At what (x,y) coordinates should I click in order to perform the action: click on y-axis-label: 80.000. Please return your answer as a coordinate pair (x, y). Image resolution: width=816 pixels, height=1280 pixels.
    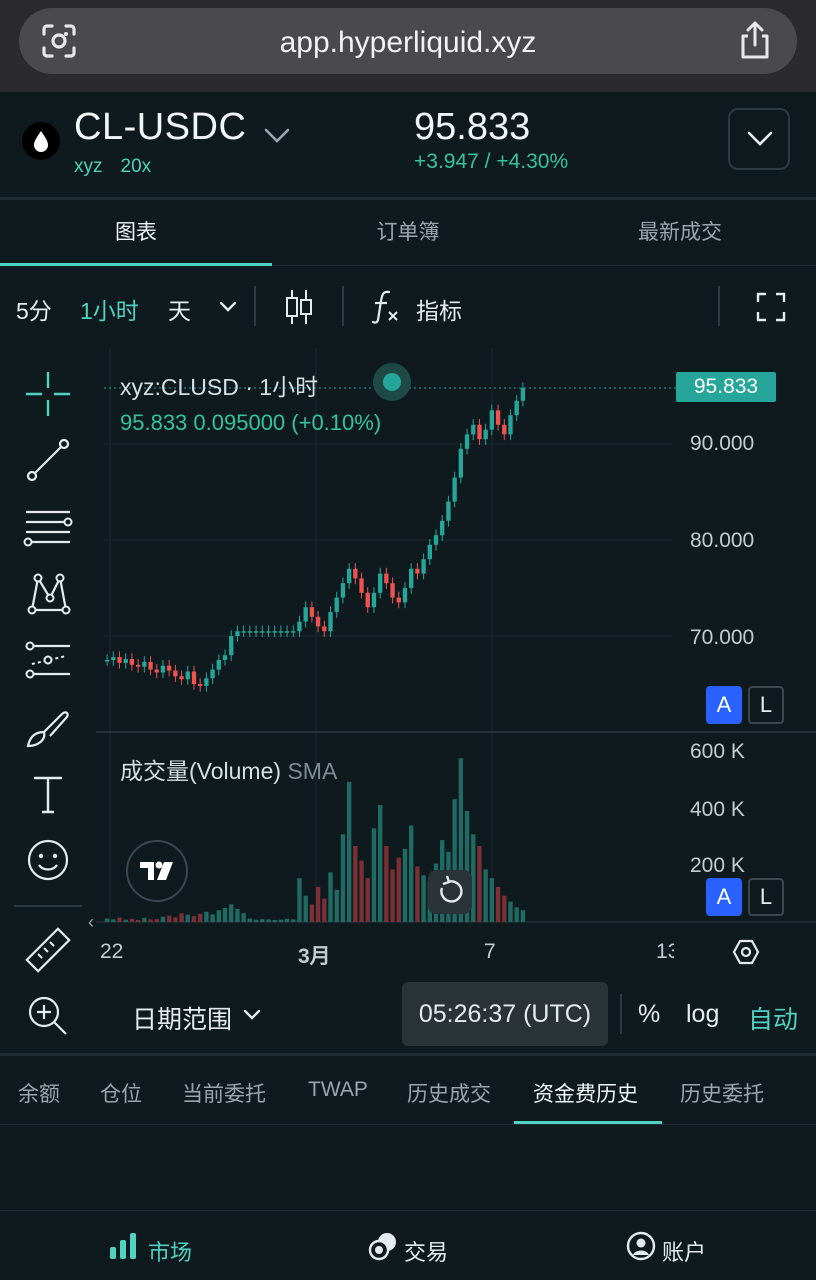
    Looking at the image, I should click on (722, 540).